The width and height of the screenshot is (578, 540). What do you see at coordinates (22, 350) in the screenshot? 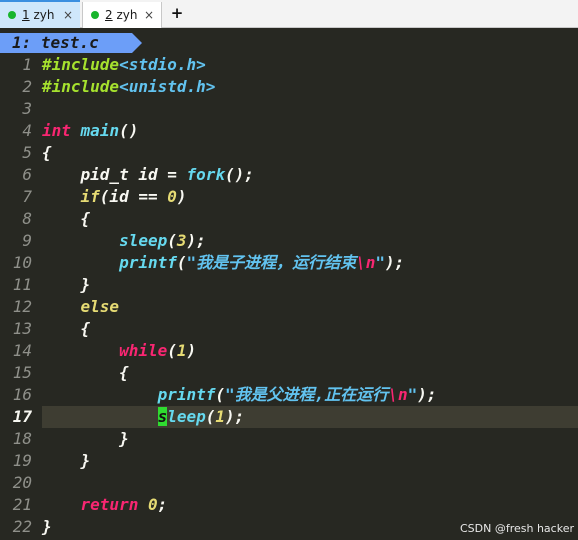
I see `line-number: 14` at bounding box center [22, 350].